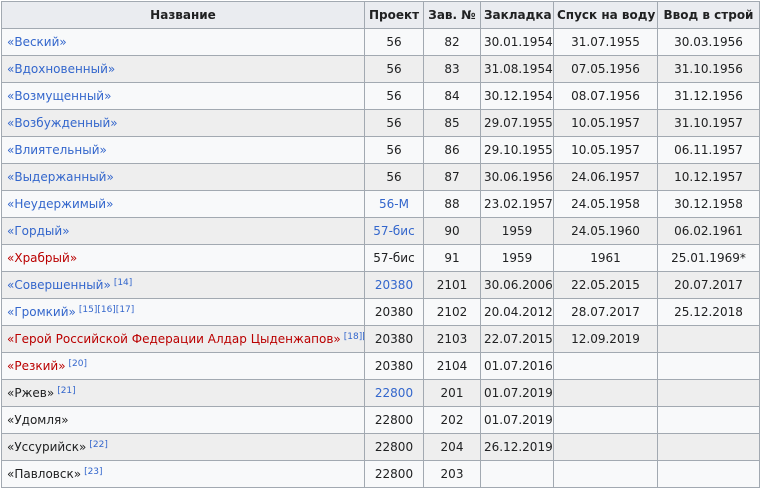 This screenshot has height=499, width=760. What do you see at coordinates (393, 231) in the screenshot?
I see `project-link: 57-бис` at bounding box center [393, 231].